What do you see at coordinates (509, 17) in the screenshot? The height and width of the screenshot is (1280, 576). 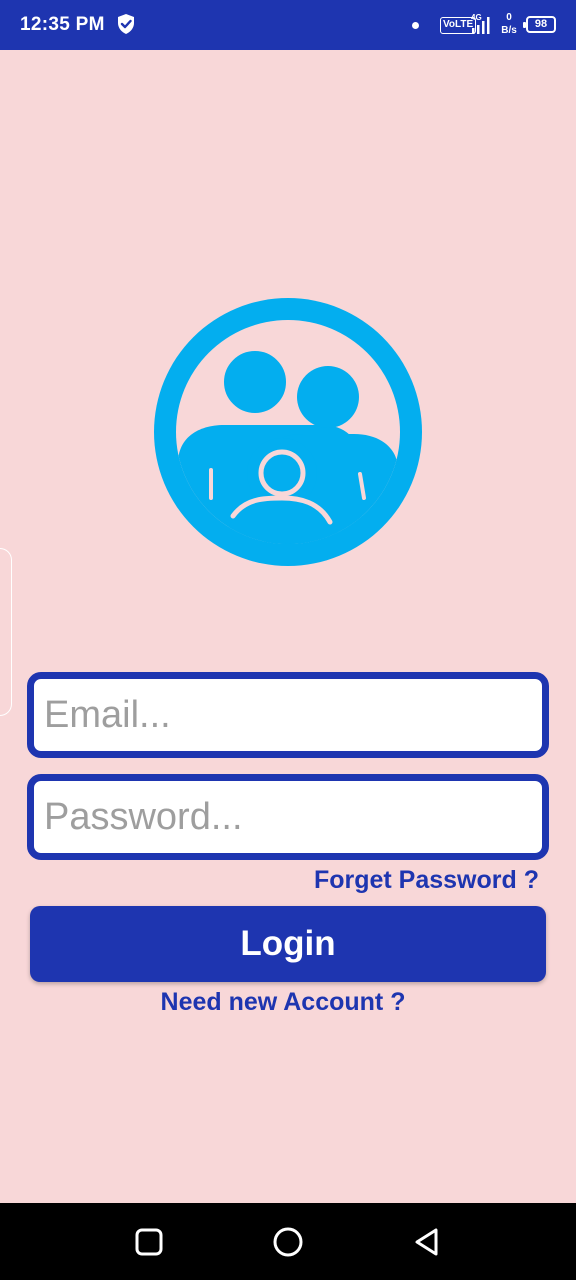 I see `net-speed-value: 0` at bounding box center [509, 17].